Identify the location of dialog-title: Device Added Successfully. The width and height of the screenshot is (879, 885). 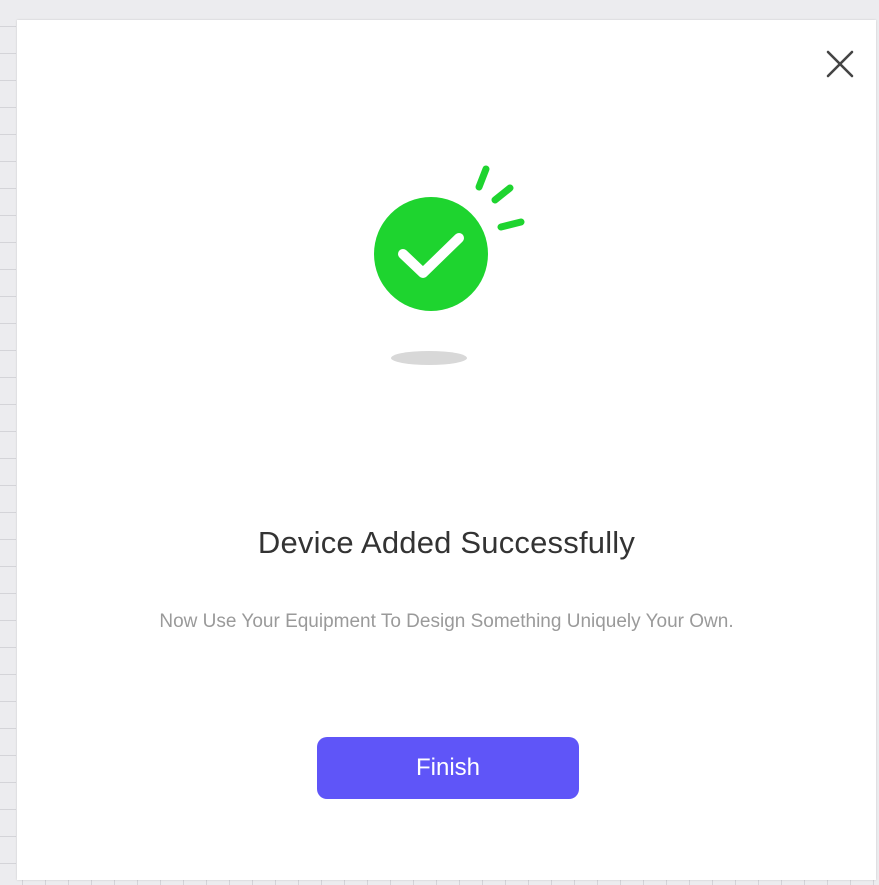
(446, 542).